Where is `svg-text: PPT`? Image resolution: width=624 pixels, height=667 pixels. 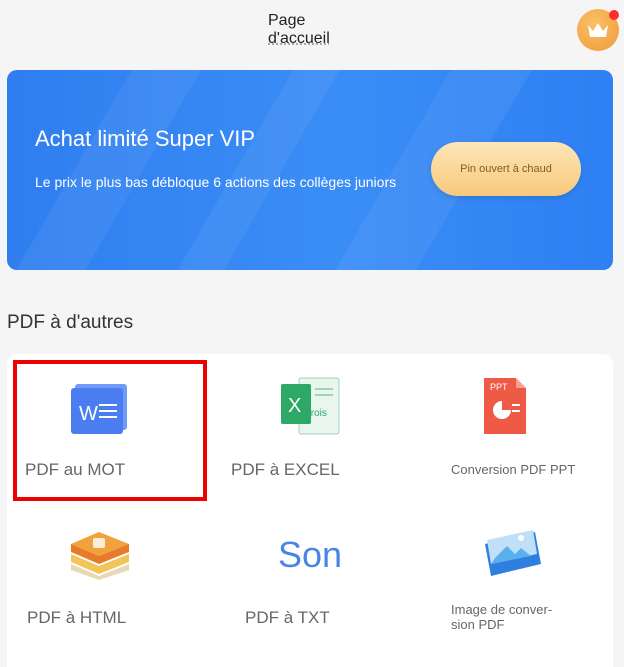
svg-text: PPT is located at coordinates (499, 387).